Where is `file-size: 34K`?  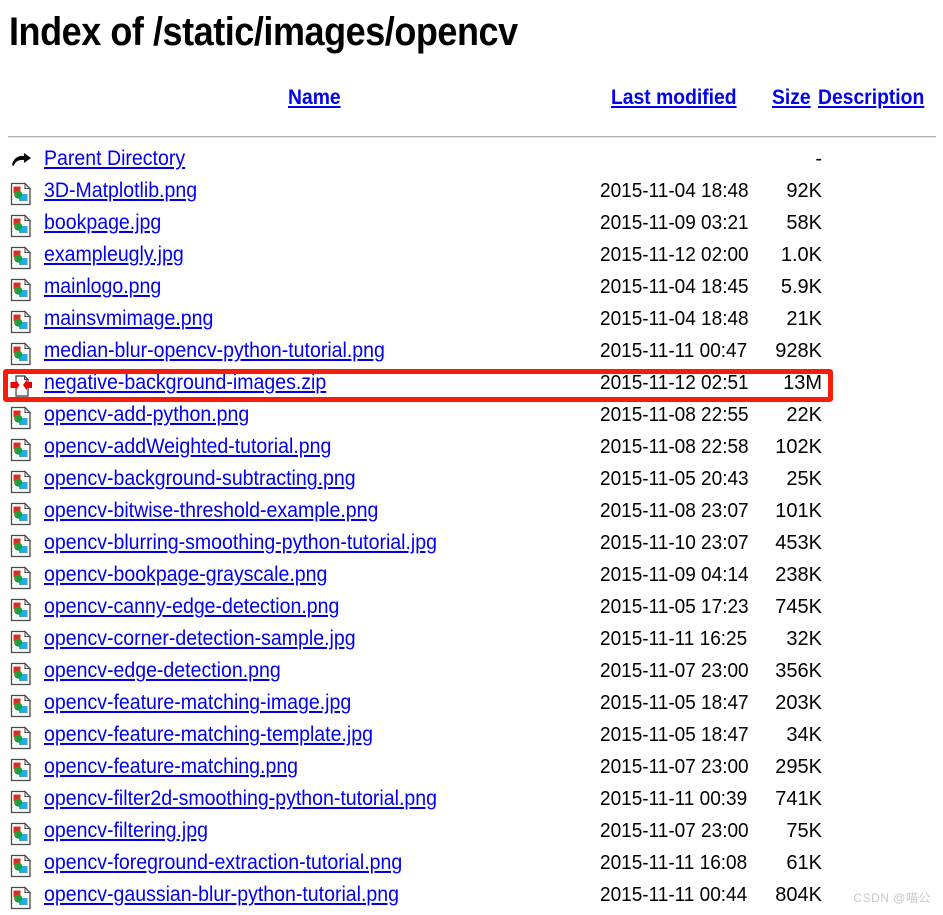
file-size: 34K is located at coordinates (804, 735).